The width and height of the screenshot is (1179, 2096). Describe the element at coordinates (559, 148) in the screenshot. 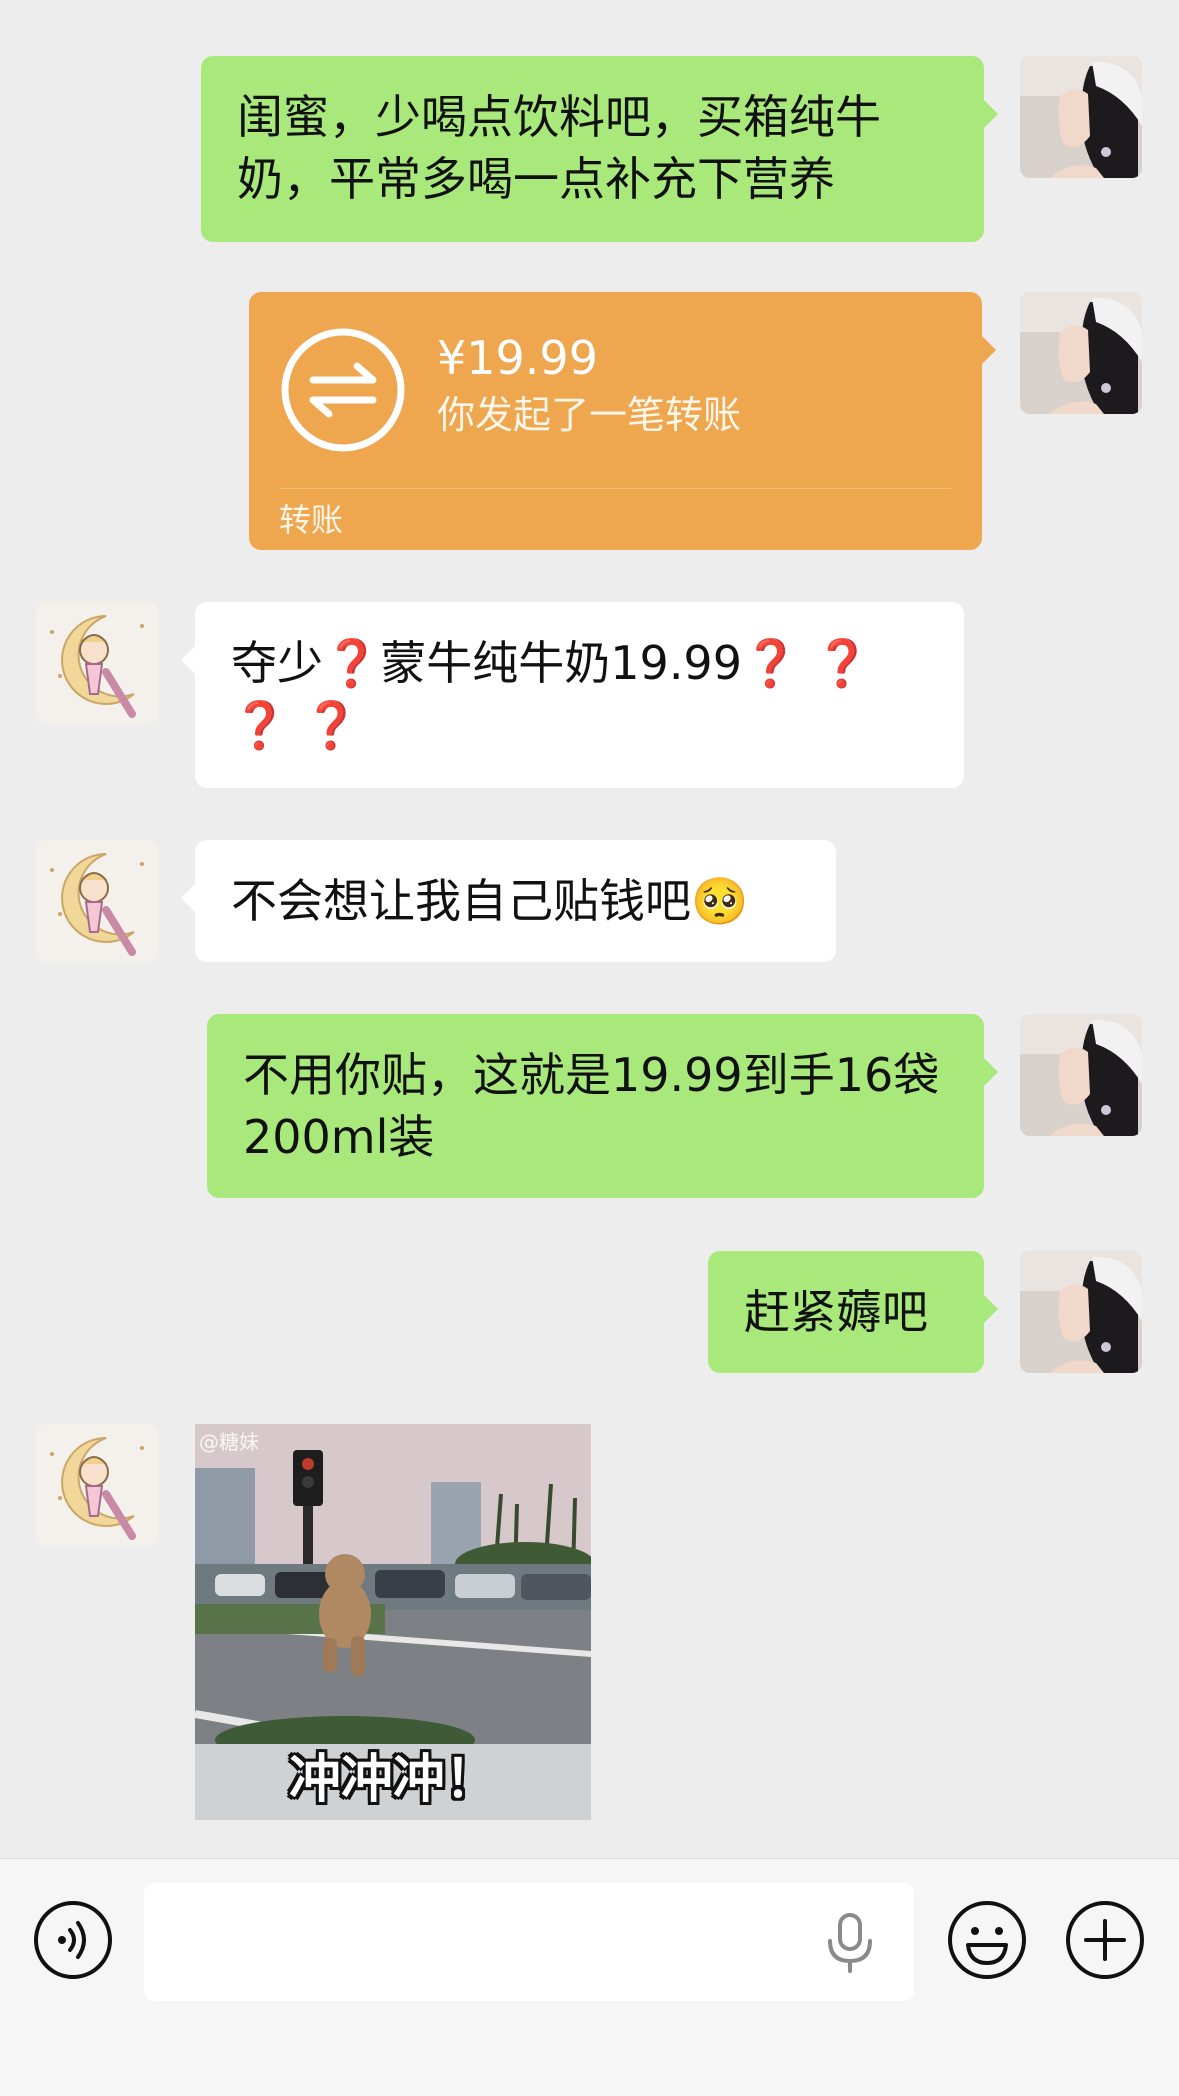

I see `message-text: 闺蜜，少喝点饮料吧，买箱纯牛奶，平常多喝一点补充下营养` at that location.